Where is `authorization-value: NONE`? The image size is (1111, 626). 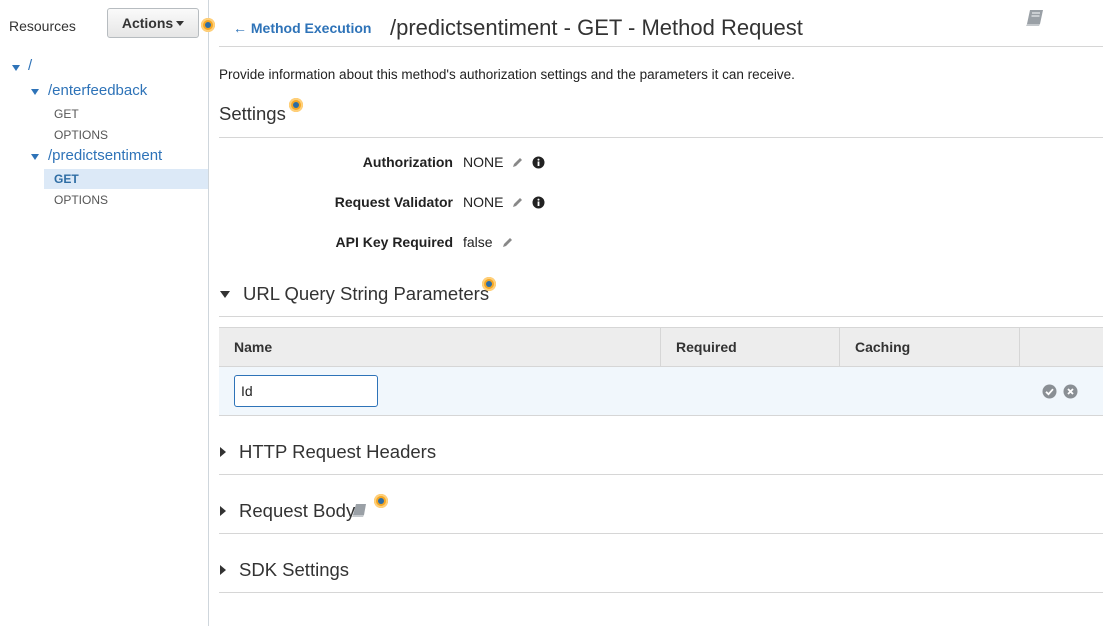 authorization-value: NONE is located at coordinates (504, 162).